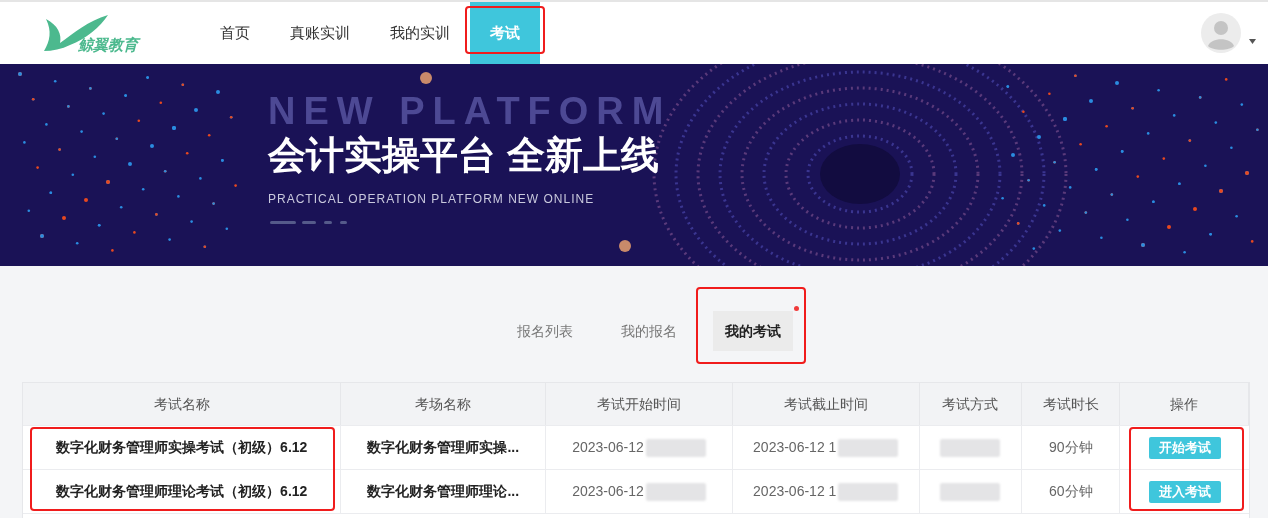 The image size is (1268, 518). Describe the element at coordinates (470, 111) in the screenshot. I see `banner-watermark-text: NEW PLATFORM` at that location.